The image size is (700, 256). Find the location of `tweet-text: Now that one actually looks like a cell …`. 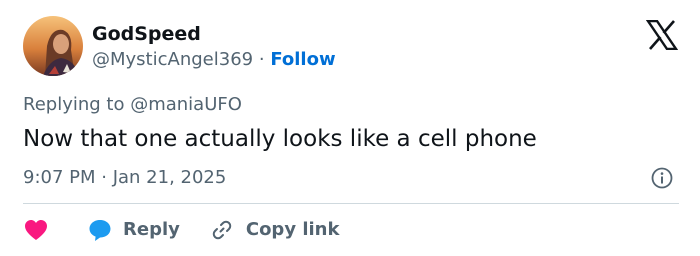

tweet-text: Now that one actually looks like a cell … is located at coordinates (280, 139).